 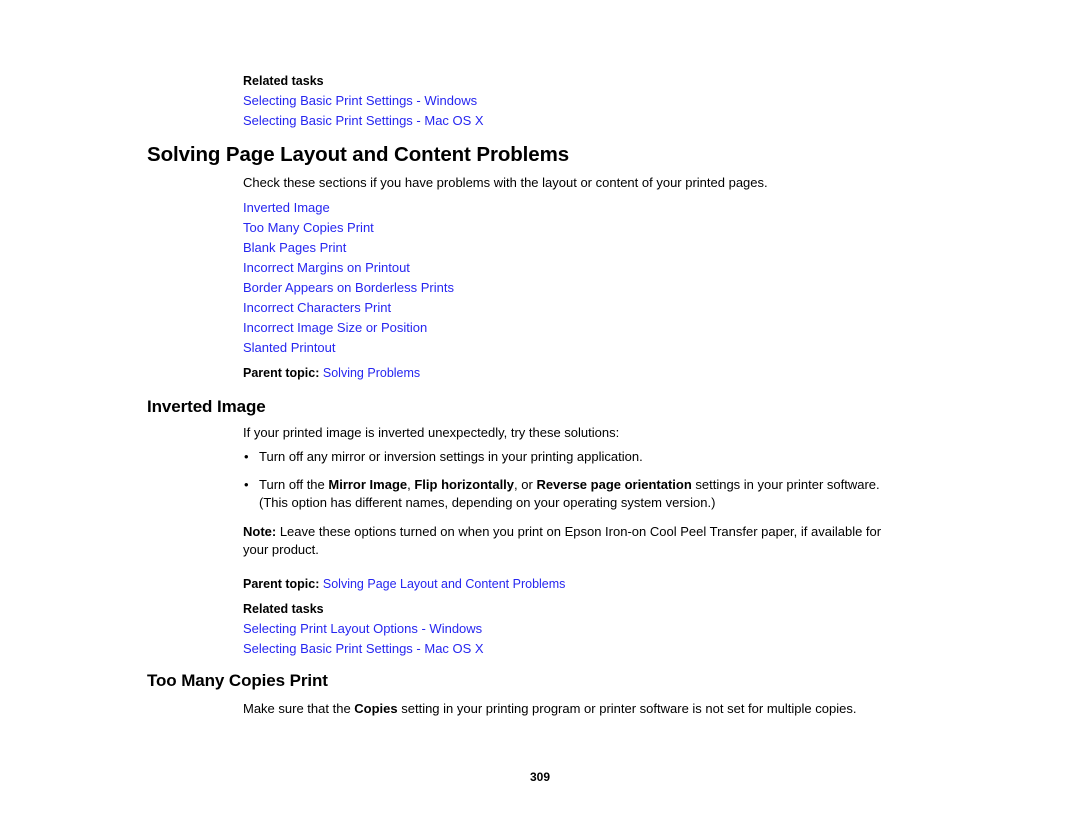 I want to click on body-text: Make sure that the, so click(x=299, y=708).